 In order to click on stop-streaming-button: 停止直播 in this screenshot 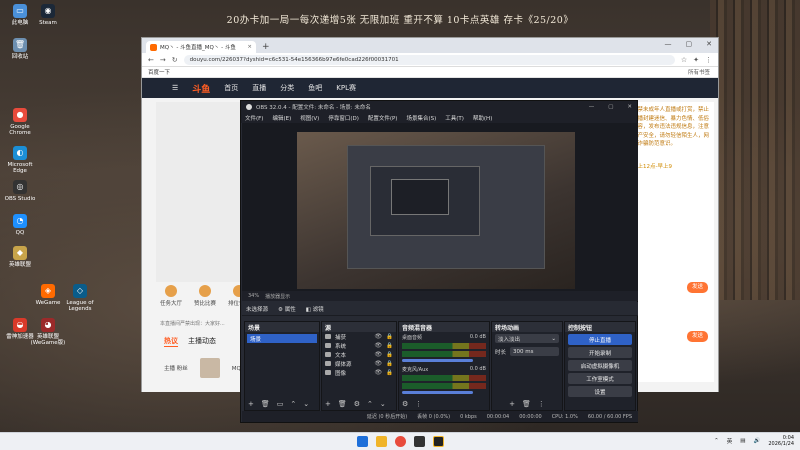, I will do `click(600, 339)`.